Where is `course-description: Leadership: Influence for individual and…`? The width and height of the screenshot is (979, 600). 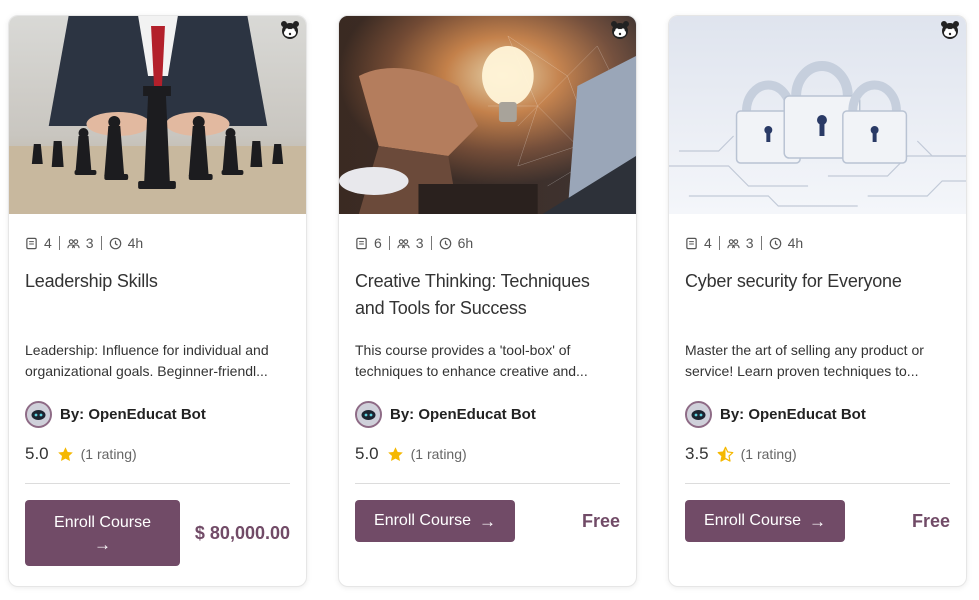 course-description: Leadership: Influence for individual and… is located at coordinates (147, 360).